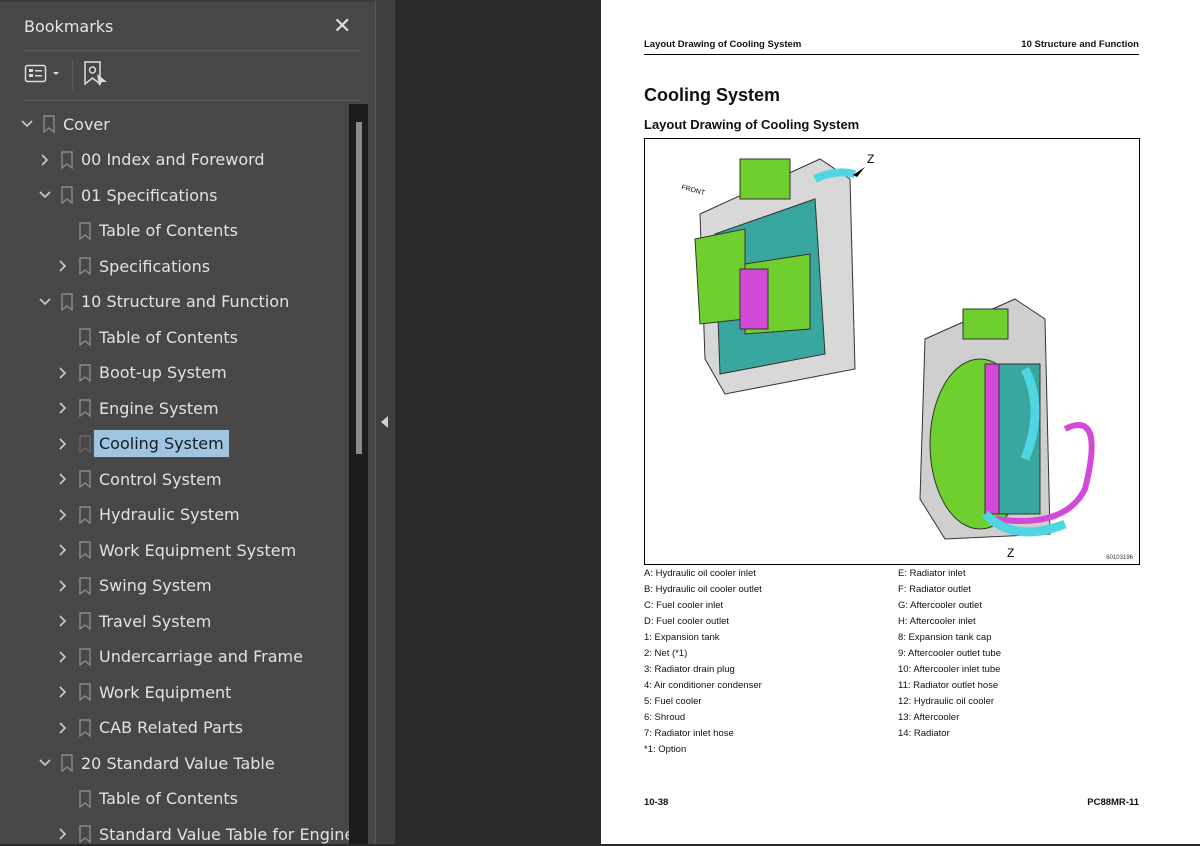 The width and height of the screenshot is (1200, 846). I want to click on bookmark-item: CAB Related Parts, so click(174, 728).